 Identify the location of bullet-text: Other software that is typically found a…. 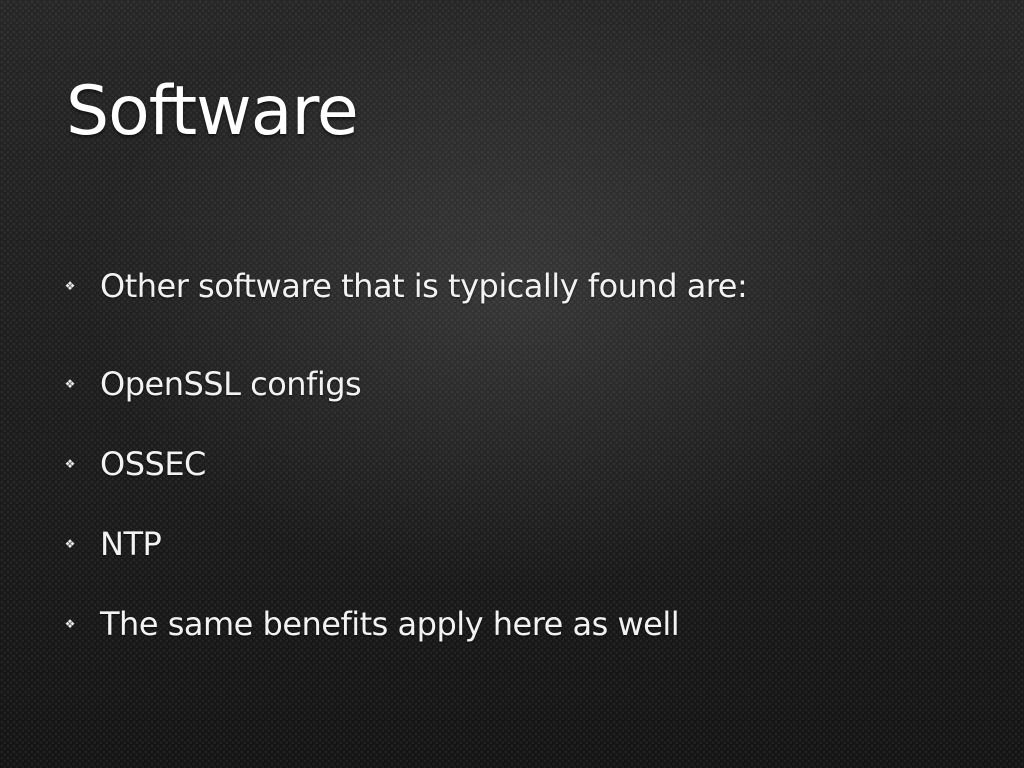
(424, 286).